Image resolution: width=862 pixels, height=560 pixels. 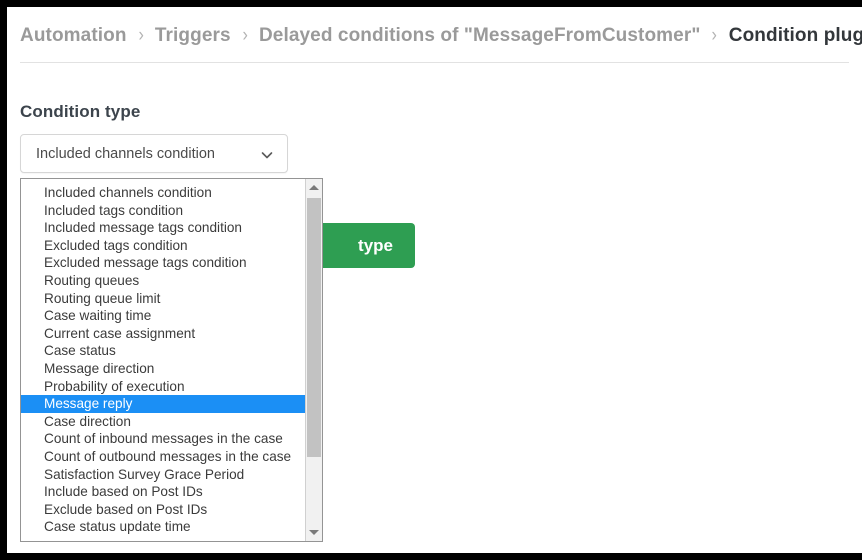 I want to click on condition-type-select-value: Included channels condition, so click(x=125, y=154).